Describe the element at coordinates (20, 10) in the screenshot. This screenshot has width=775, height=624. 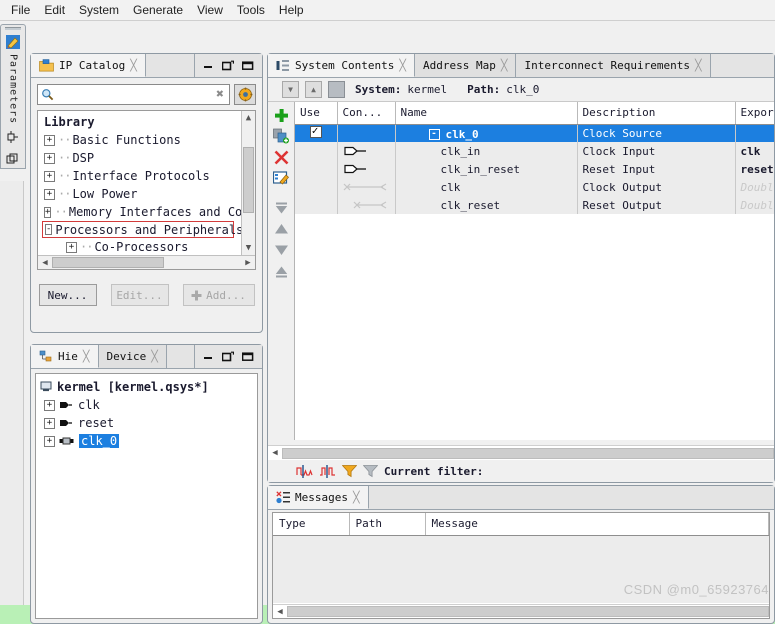
I see `menu-item-file: File` at that location.